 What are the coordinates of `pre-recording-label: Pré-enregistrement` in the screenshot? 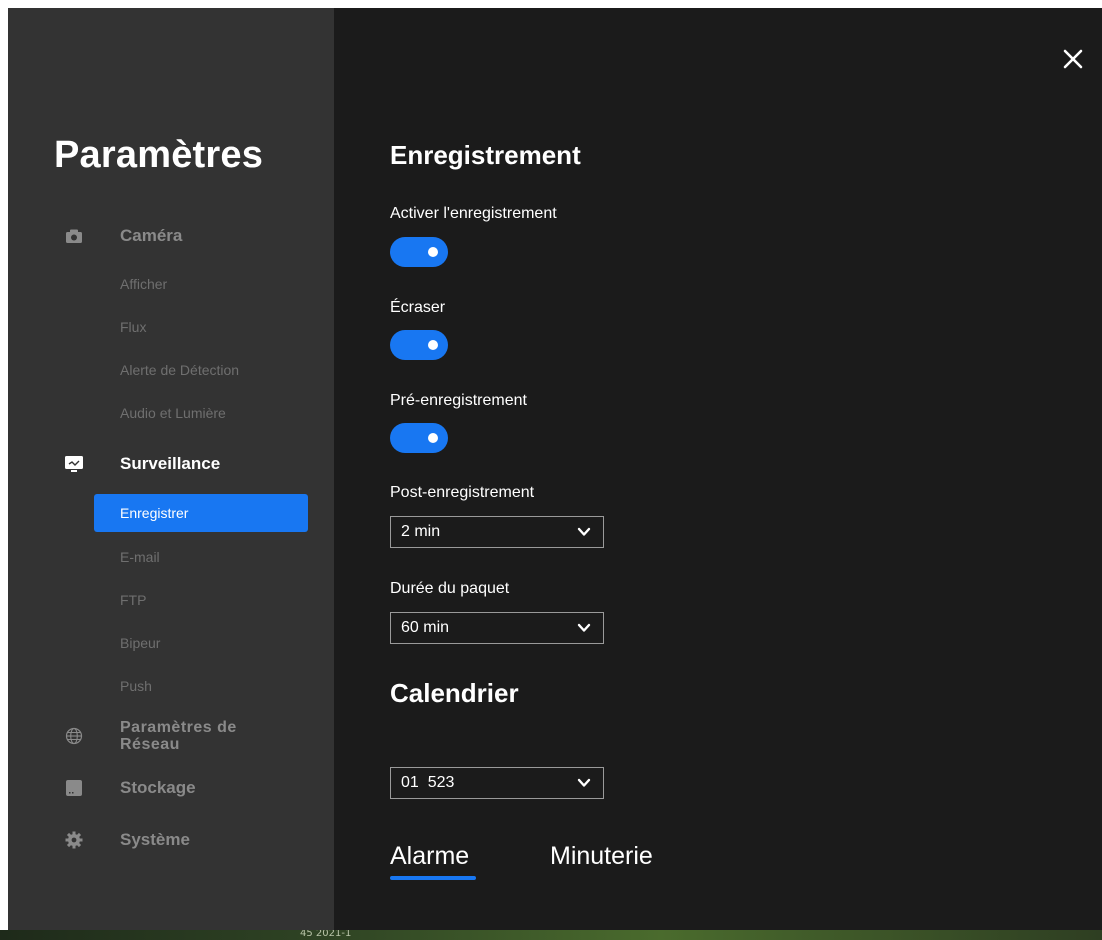 It's located at (458, 400).